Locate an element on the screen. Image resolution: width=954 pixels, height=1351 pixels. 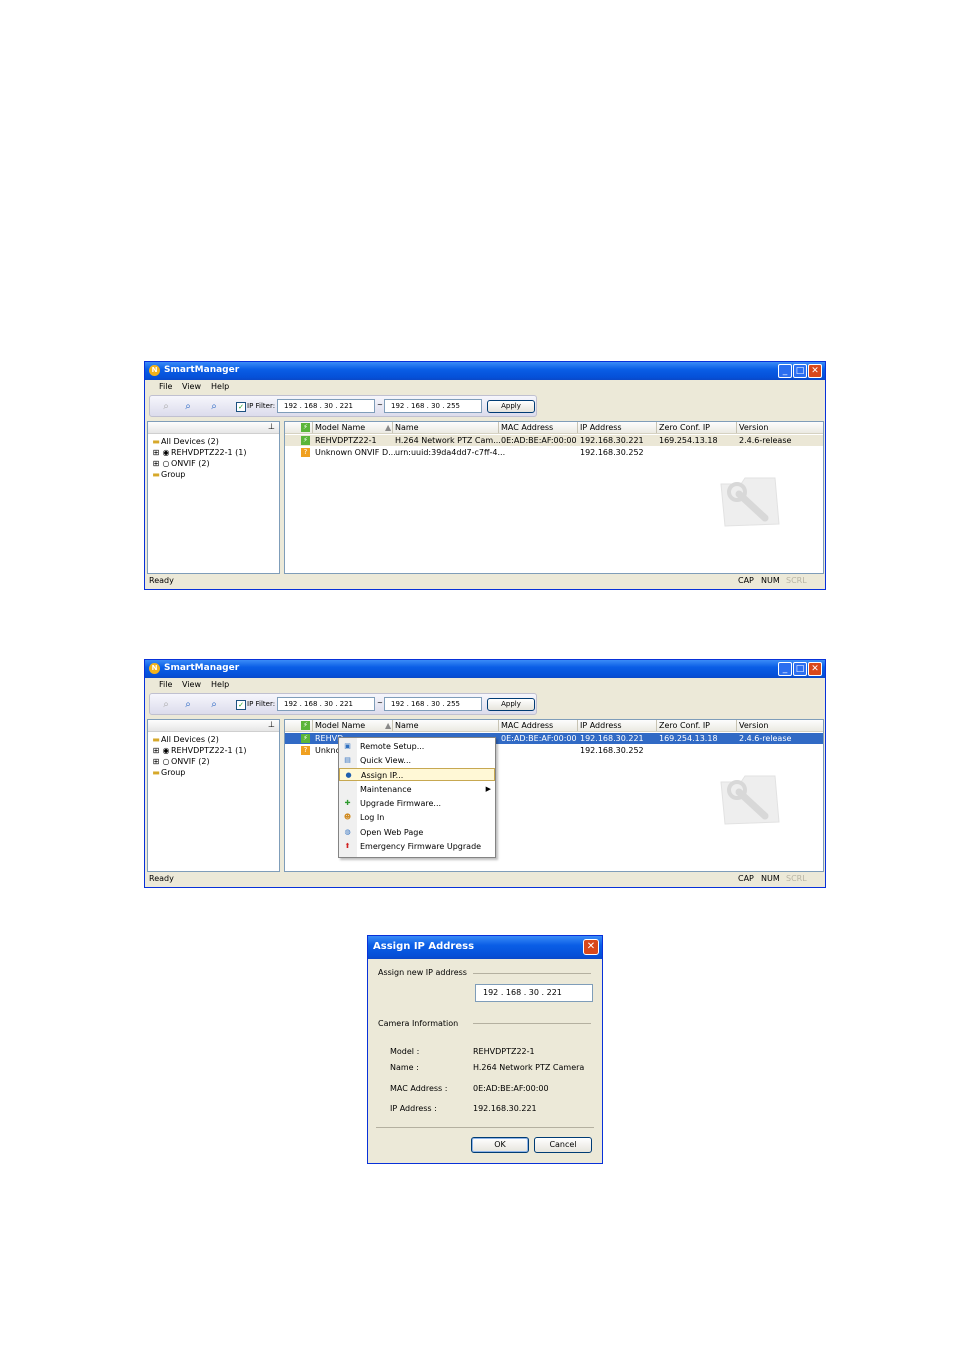
cancel-button: Cancel is located at coordinates (563, 1145).